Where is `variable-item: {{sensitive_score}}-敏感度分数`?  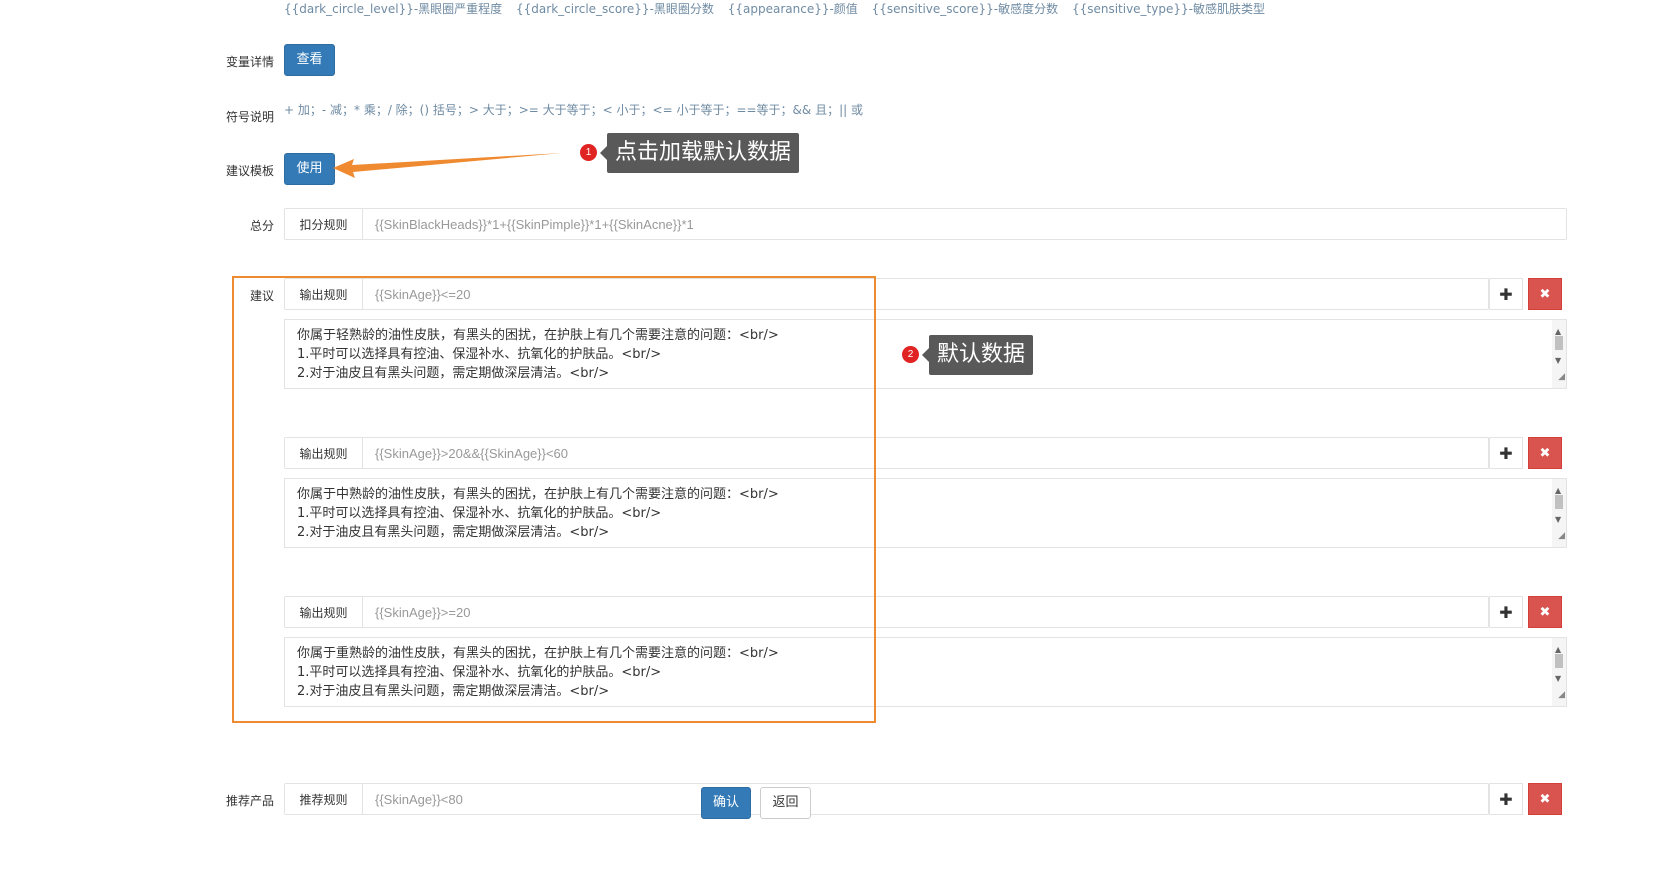 variable-item: {{sensitive_score}}-敏感度分数 is located at coordinates (965, 9).